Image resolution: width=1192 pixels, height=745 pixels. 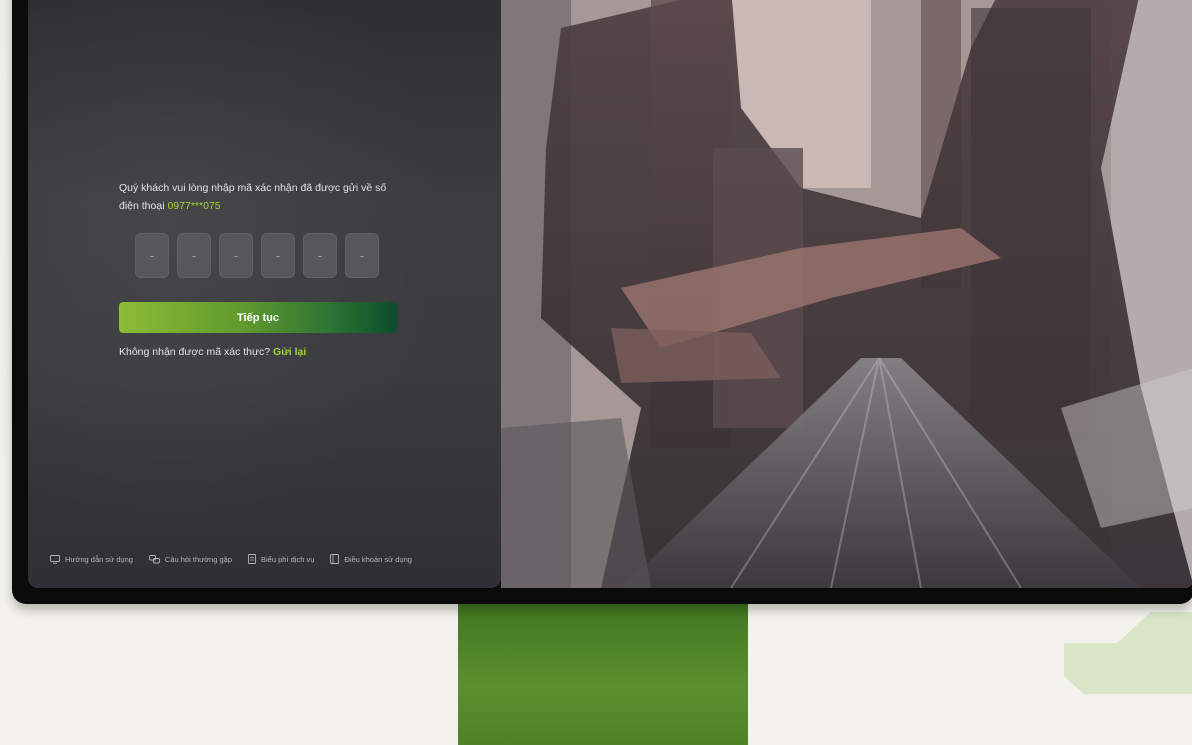 What do you see at coordinates (288, 559) in the screenshot?
I see `footer-link-label: Biểu phí dịch vụ` at bounding box center [288, 559].